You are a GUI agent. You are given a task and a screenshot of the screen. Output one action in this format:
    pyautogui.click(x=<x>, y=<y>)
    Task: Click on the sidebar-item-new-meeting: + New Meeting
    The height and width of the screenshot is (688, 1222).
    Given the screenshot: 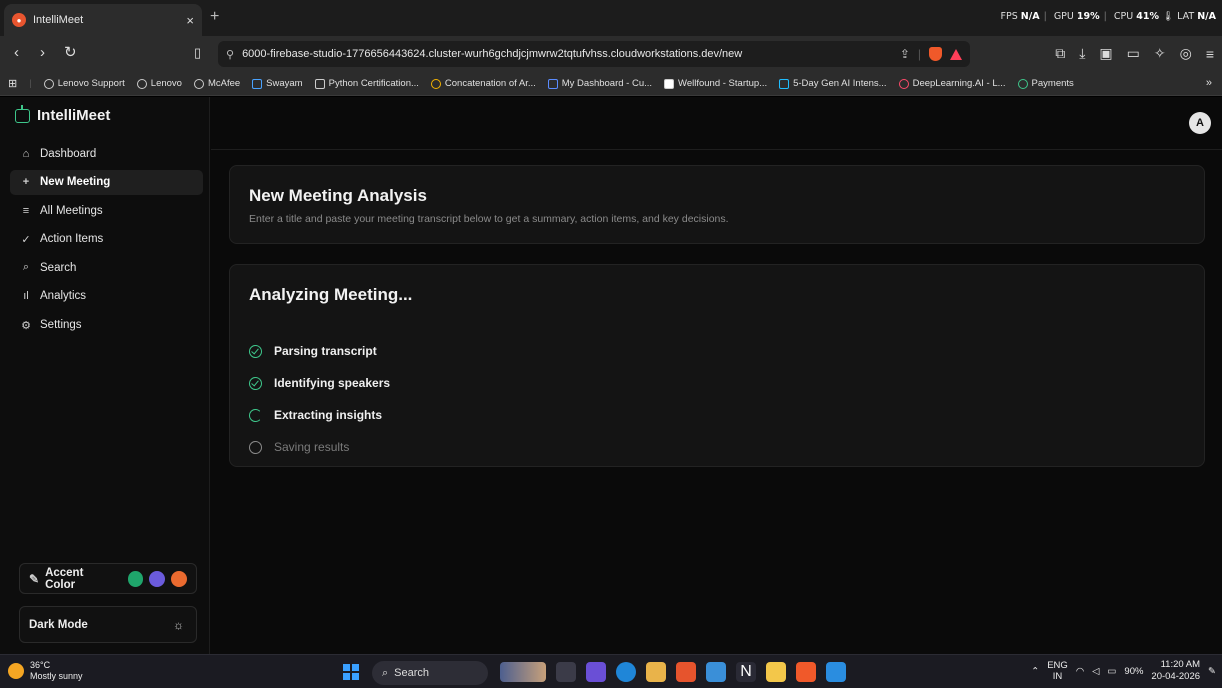 What is the action you would take?
    pyautogui.click(x=106, y=182)
    